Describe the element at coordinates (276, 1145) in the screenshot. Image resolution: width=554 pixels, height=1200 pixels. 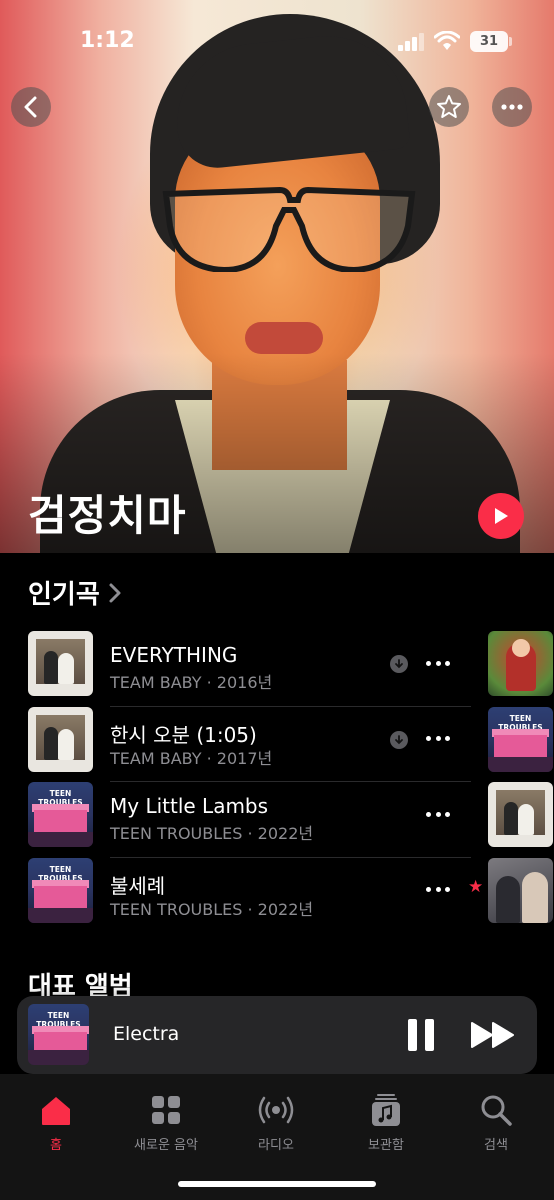
I see `tab-label: 라디오` at that location.